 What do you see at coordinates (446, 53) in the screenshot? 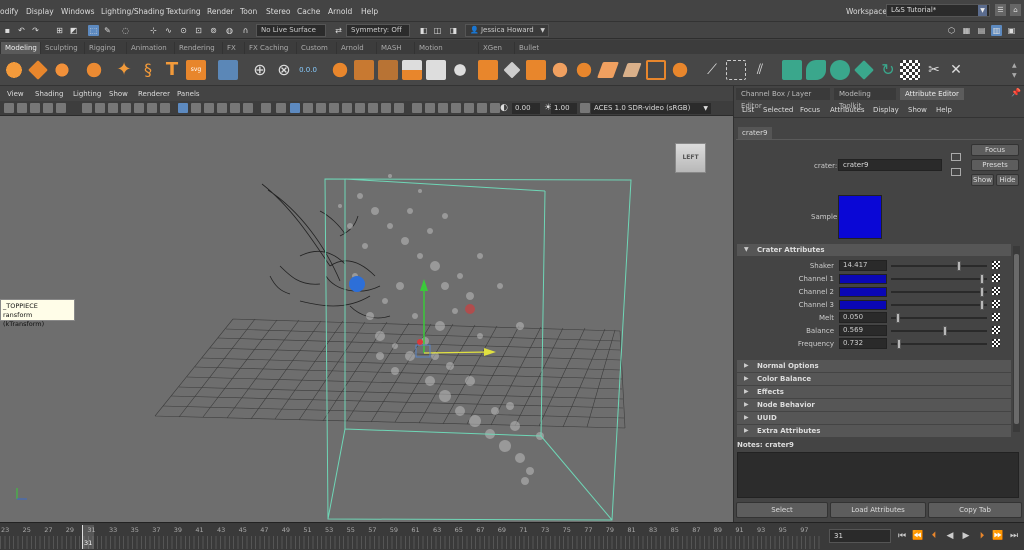
I see `shelf-tab-motion-graphics: Motion Graphics` at bounding box center [446, 53].